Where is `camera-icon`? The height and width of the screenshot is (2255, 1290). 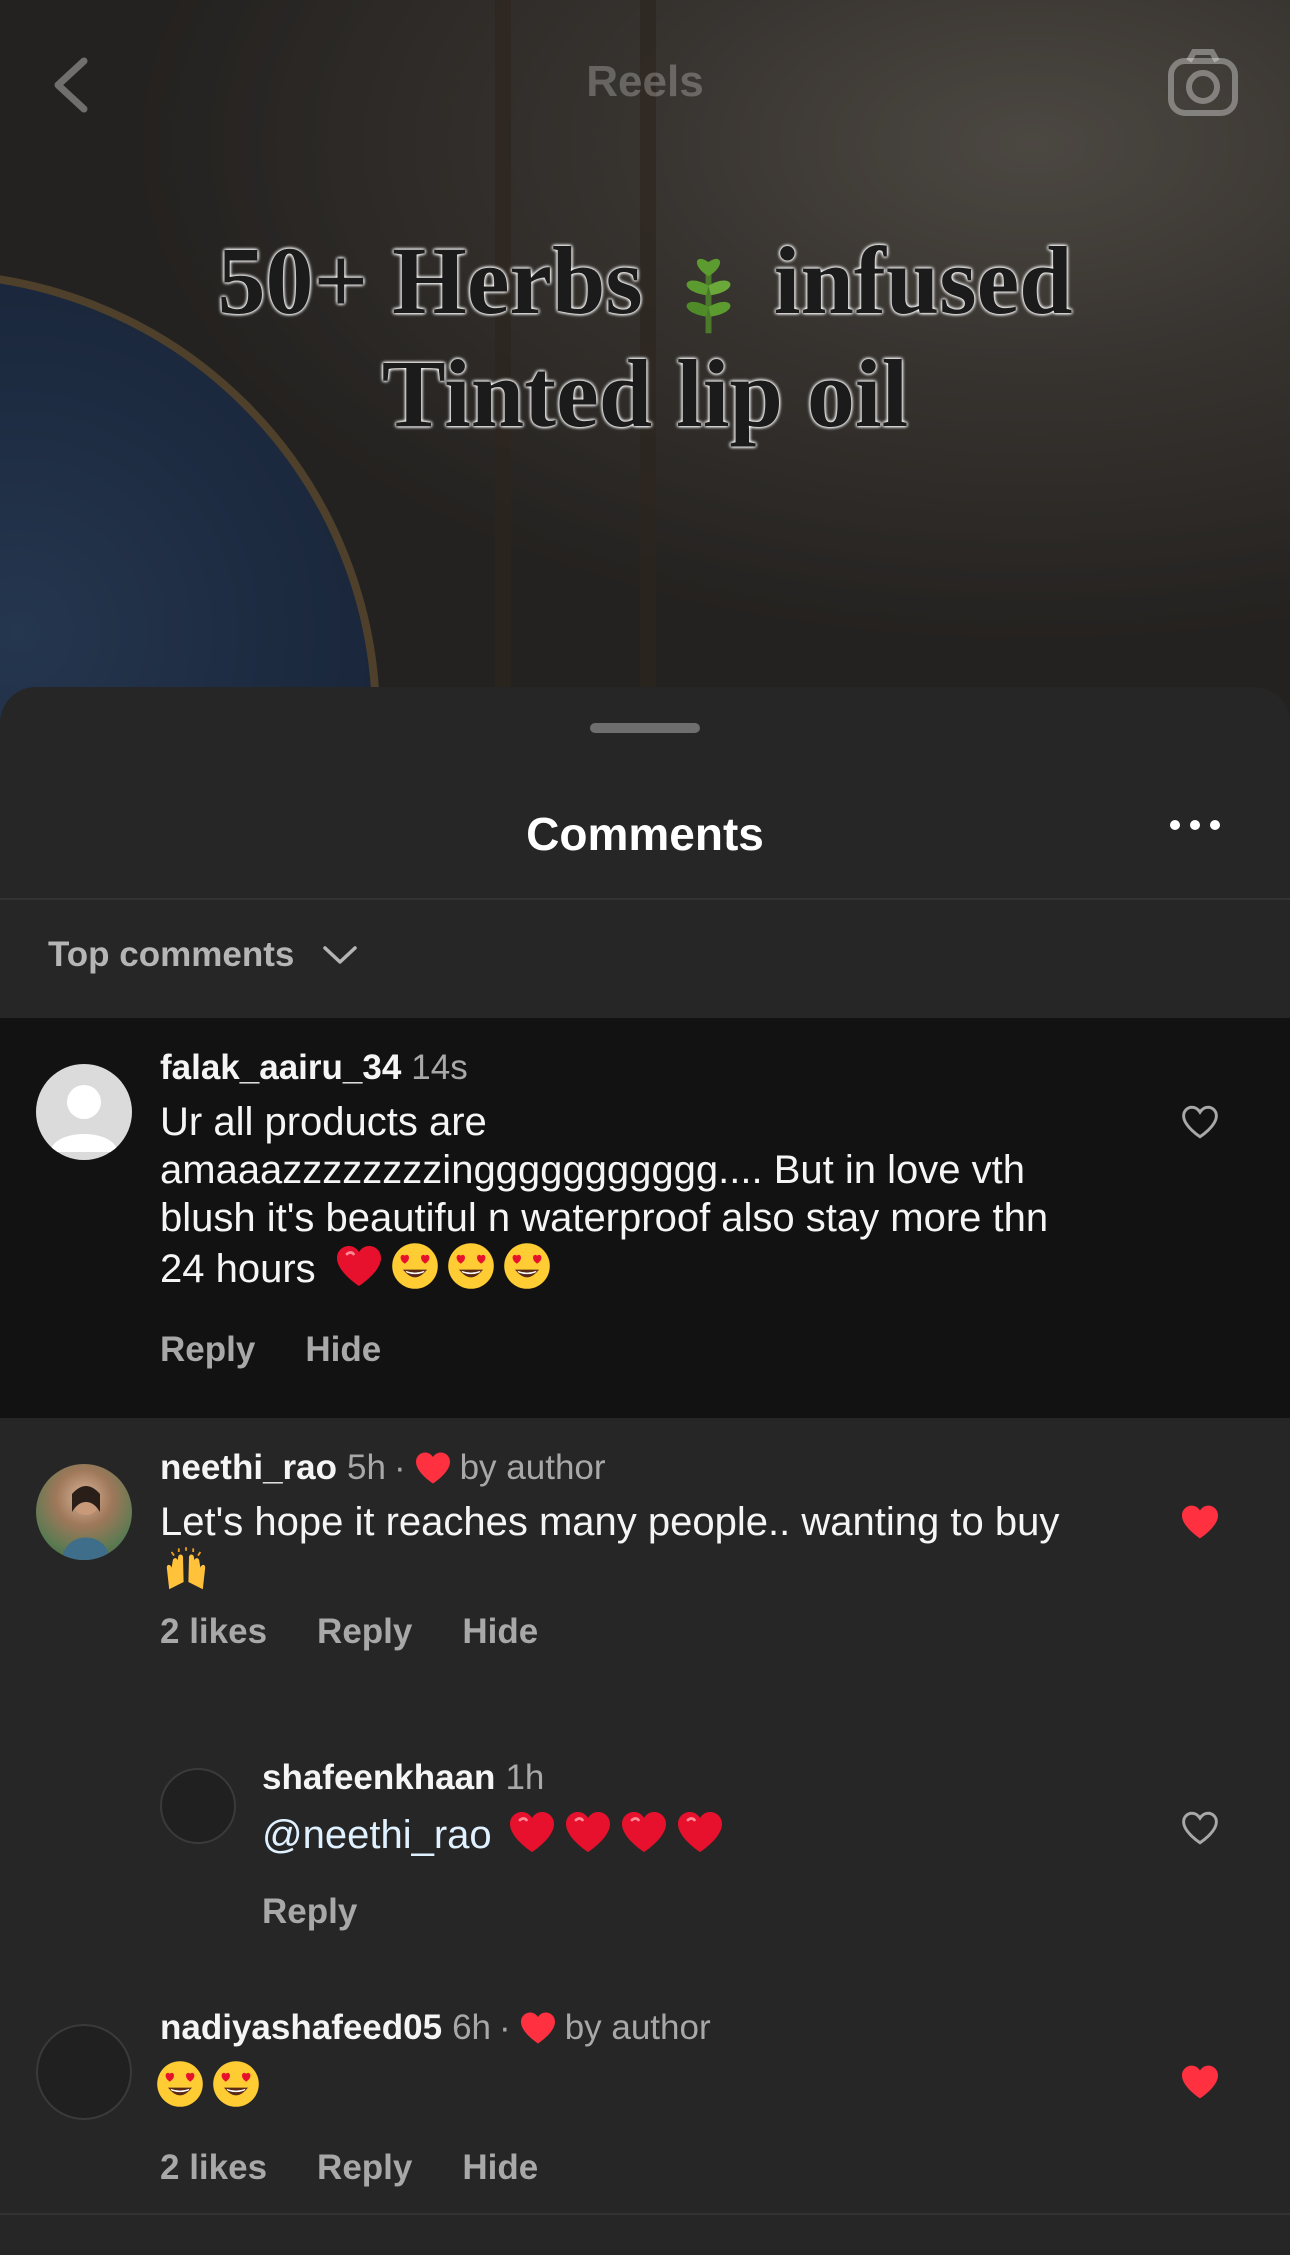
camera-icon is located at coordinates (1203, 83).